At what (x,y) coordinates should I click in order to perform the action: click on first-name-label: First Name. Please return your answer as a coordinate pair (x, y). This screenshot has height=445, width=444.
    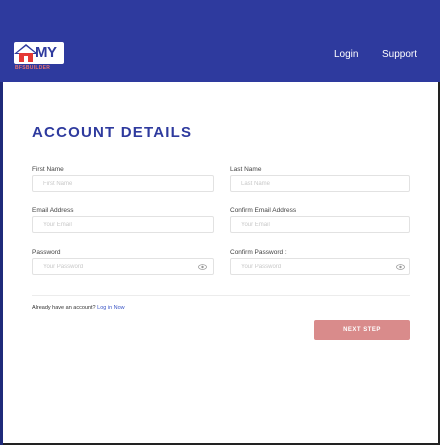
    Looking at the image, I should click on (48, 169).